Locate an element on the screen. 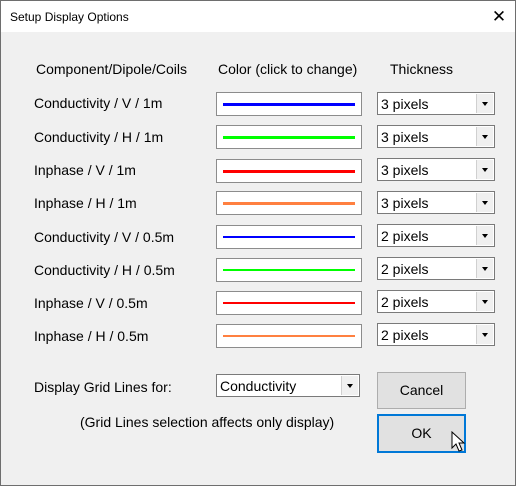 The height and width of the screenshot is (486, 516). row-label: Inphase / H / 0.5m is located at coordinates (91, 336).